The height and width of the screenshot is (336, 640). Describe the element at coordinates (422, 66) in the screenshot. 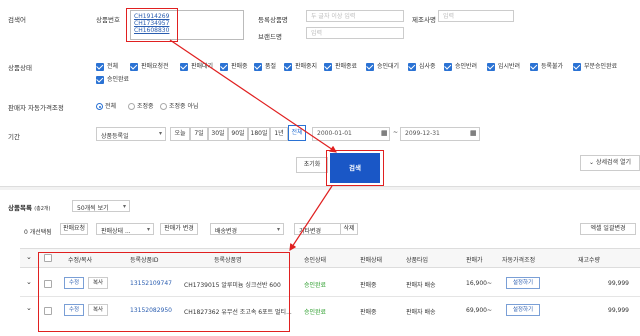

I see `status-checkbox: 심사중` at that location.